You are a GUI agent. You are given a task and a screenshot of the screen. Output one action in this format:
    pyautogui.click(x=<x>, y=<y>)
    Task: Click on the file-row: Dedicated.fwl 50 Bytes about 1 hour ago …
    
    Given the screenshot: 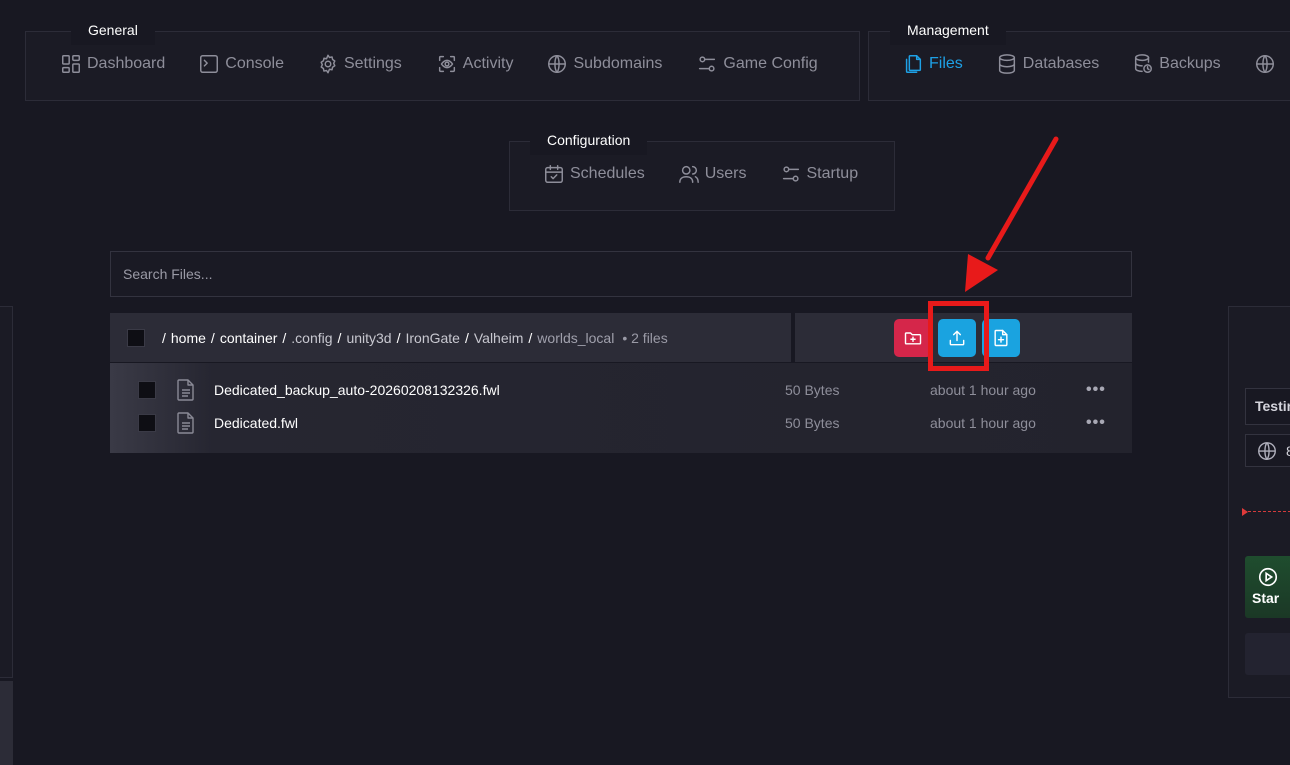 What is the action you would take?
    pyautogui.click(x=621, y=422)
    